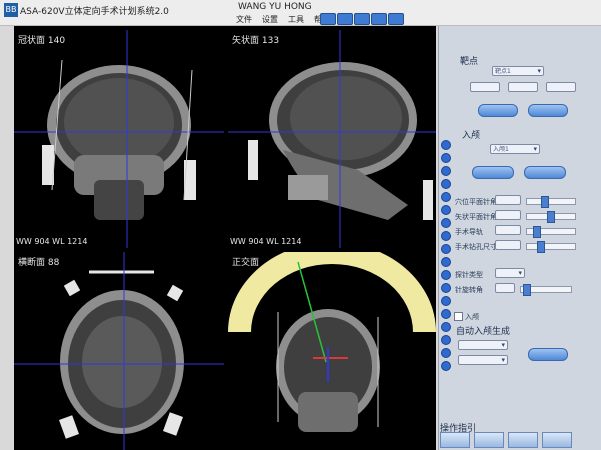 The width and height of the screenshot is (601, 450). I want to click on probe-type-label: 探针类型, so click(469, 275).